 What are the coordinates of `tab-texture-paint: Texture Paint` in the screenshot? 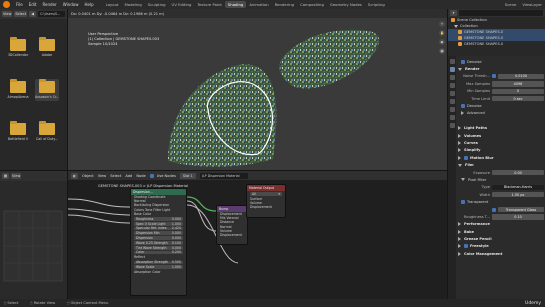 It's located at (209, 4).